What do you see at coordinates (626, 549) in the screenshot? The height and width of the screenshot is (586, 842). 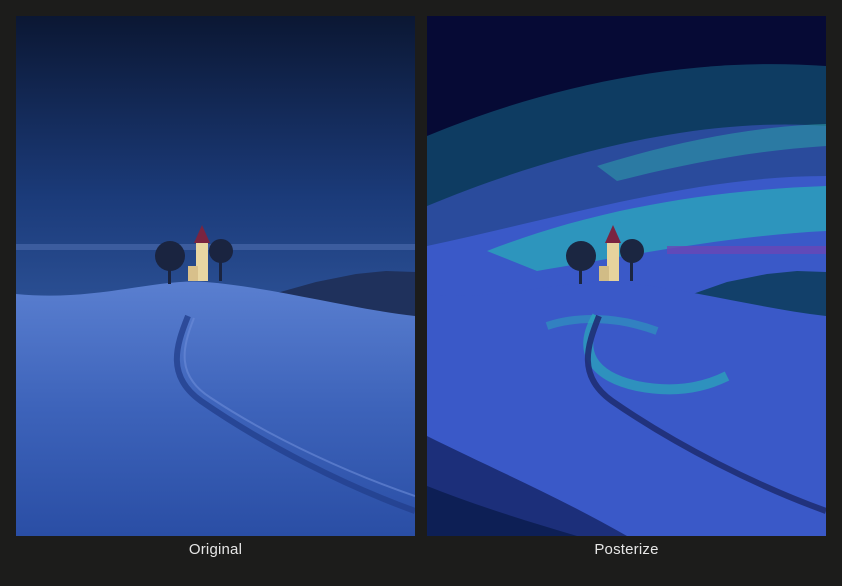 I see `caption-posterize: Posterize` at bounding box center [626, 549].